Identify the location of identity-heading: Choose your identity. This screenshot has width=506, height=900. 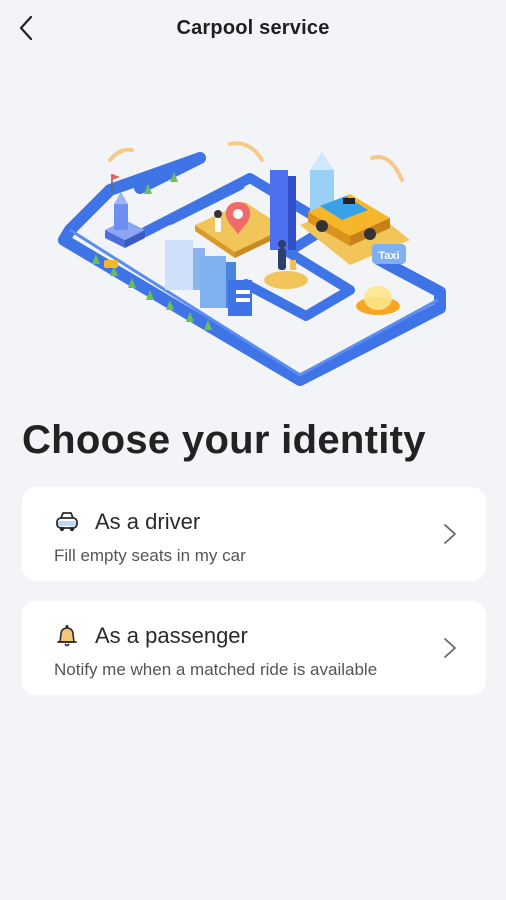
(224, 440).